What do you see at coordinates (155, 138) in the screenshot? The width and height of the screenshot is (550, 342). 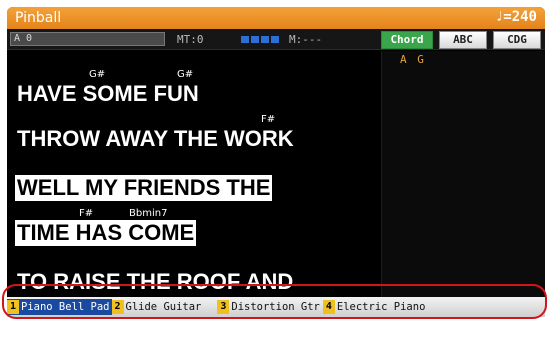 I see `lyric-line: THROW AWAY THE WORK` at bounding box center [155, 138].